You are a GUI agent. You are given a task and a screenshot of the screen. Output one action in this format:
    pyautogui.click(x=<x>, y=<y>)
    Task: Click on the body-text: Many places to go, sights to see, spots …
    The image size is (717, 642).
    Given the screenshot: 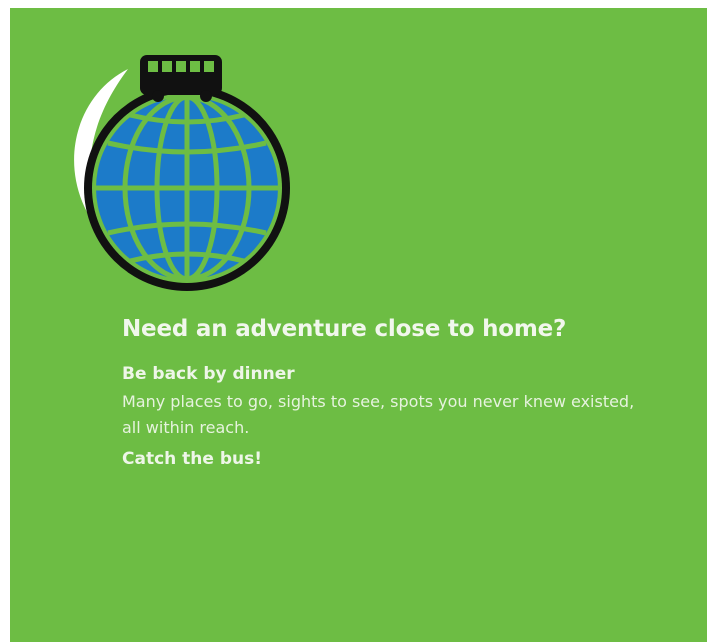 What is the action you would take?
    pyautogui.click(x=378, y=414)
    